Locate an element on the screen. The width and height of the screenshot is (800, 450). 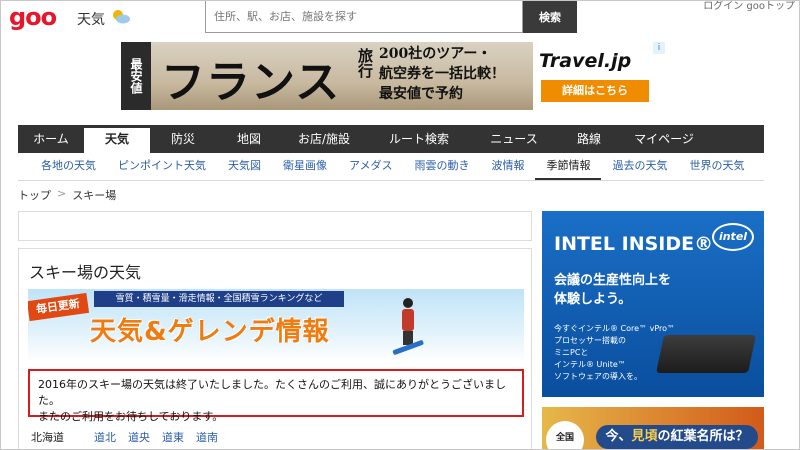
autumn-leaves-ad: 全国 今、見頃の紅葉名所は？ is located at coordinates (653, 428).